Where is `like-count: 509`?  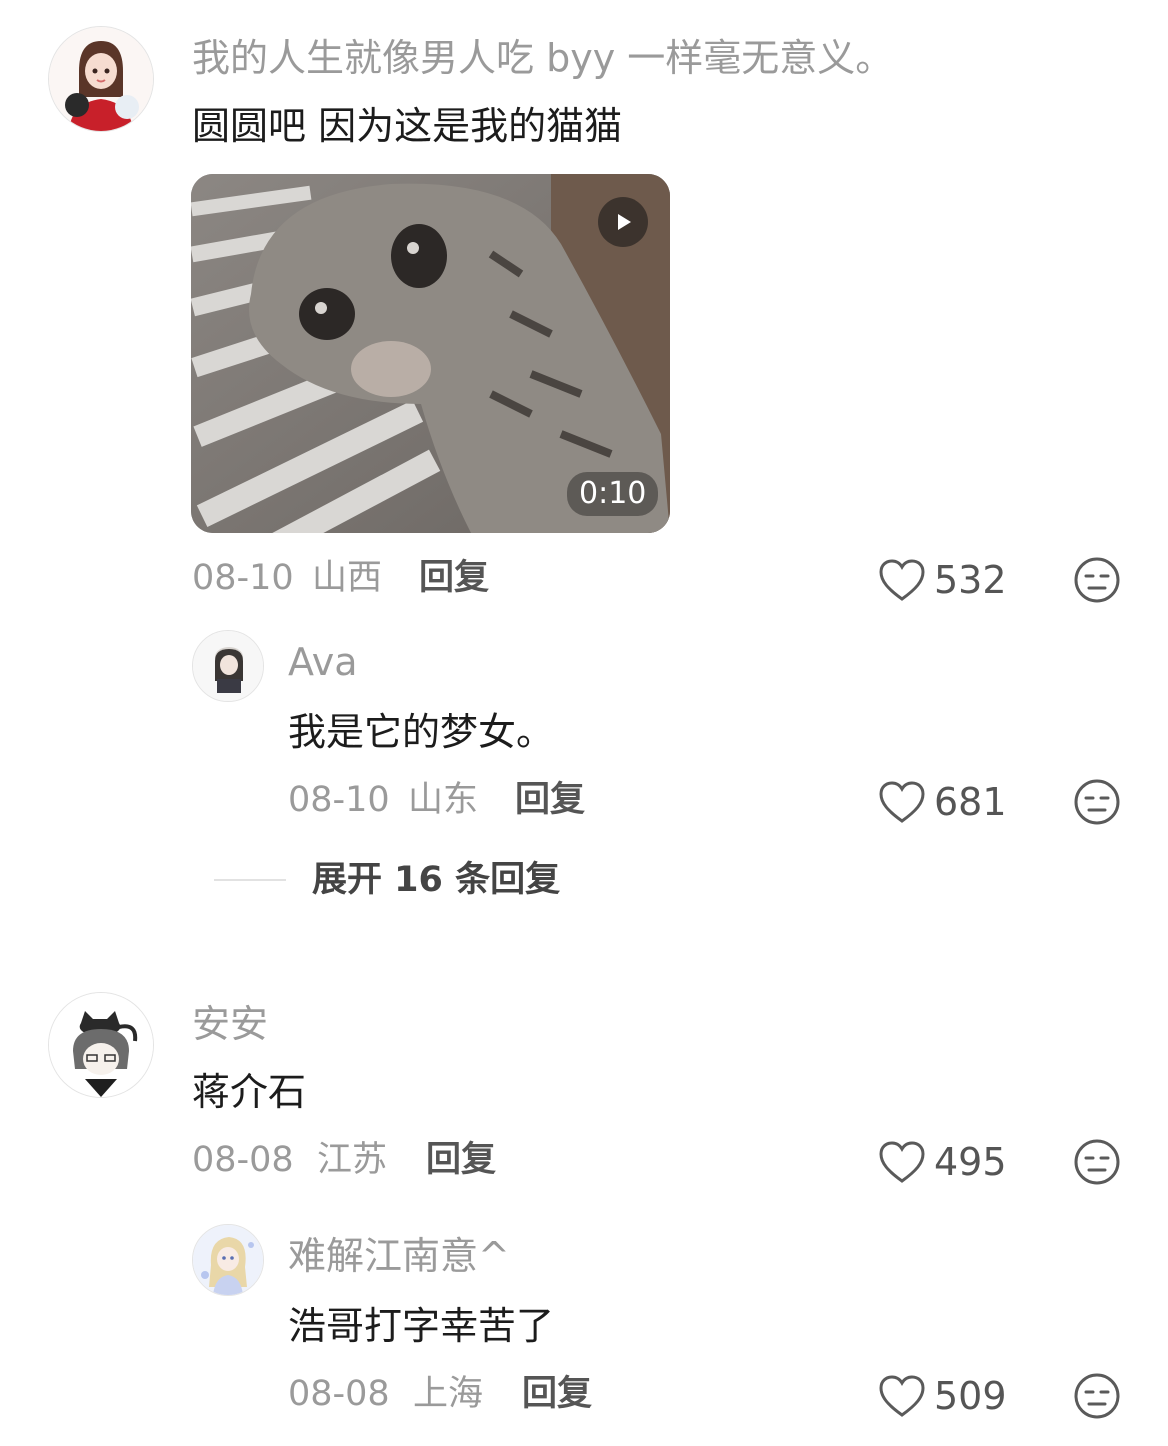
like-count: 509 is located at coordinates (970, 1396).